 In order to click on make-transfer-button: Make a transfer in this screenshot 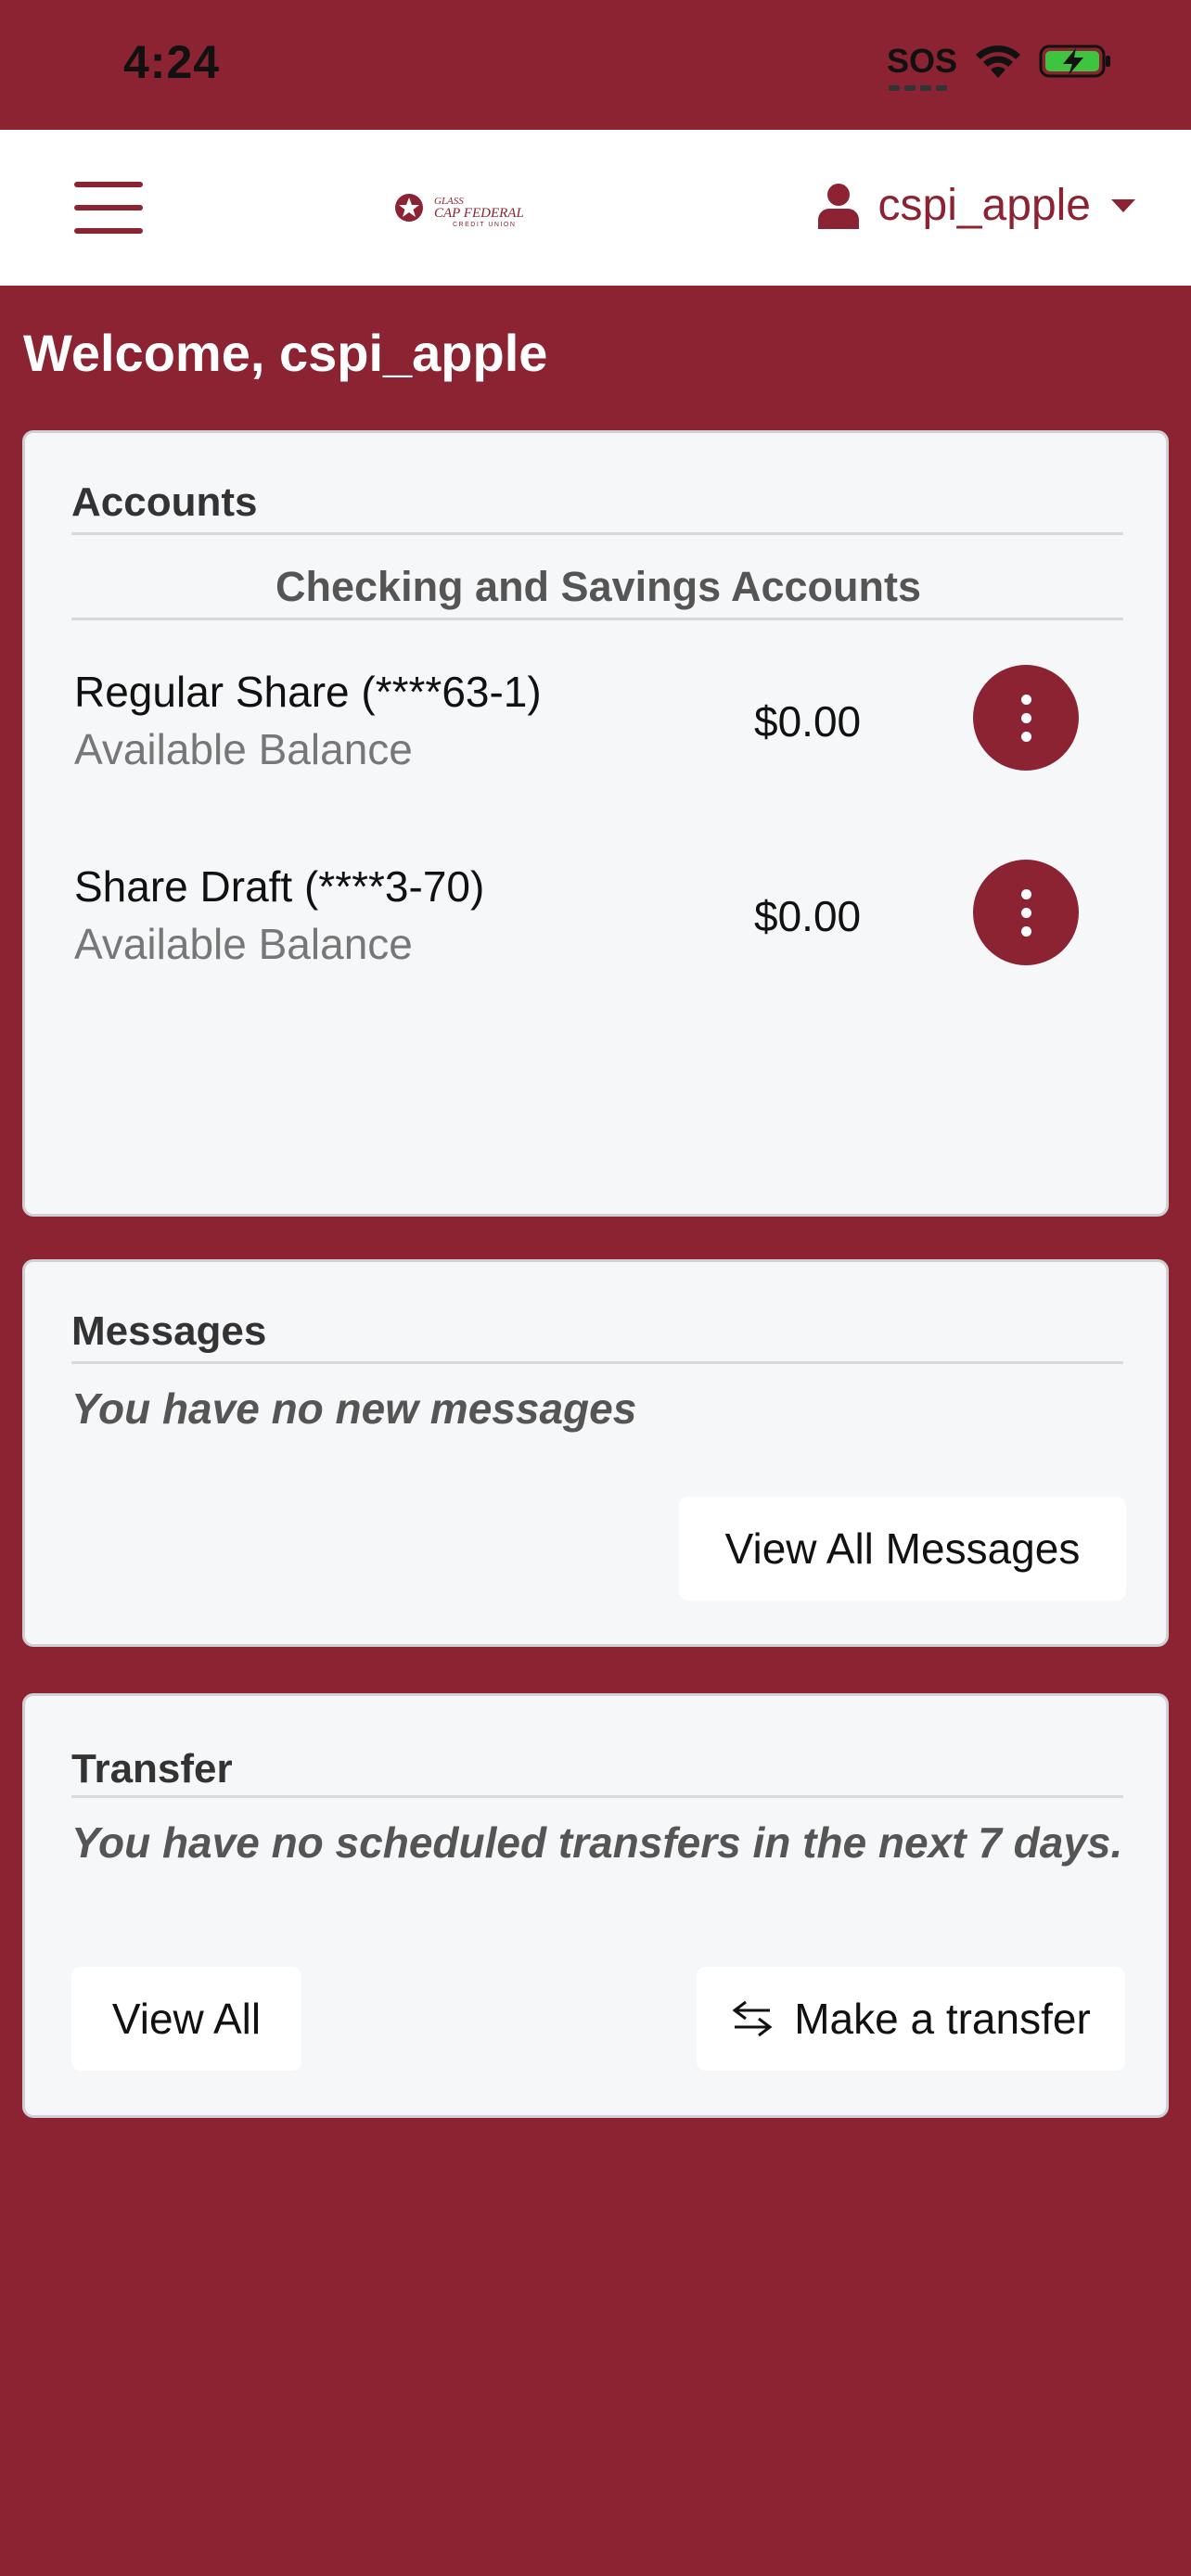, I will do `click(911, 2019)`.